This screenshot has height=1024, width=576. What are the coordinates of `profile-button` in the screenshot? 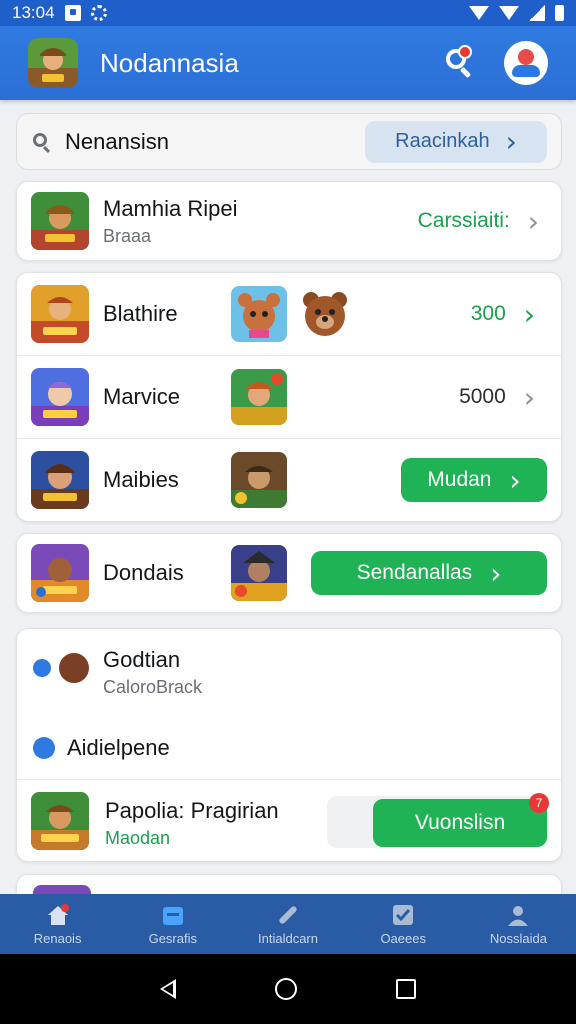 It's located at (526, 63).